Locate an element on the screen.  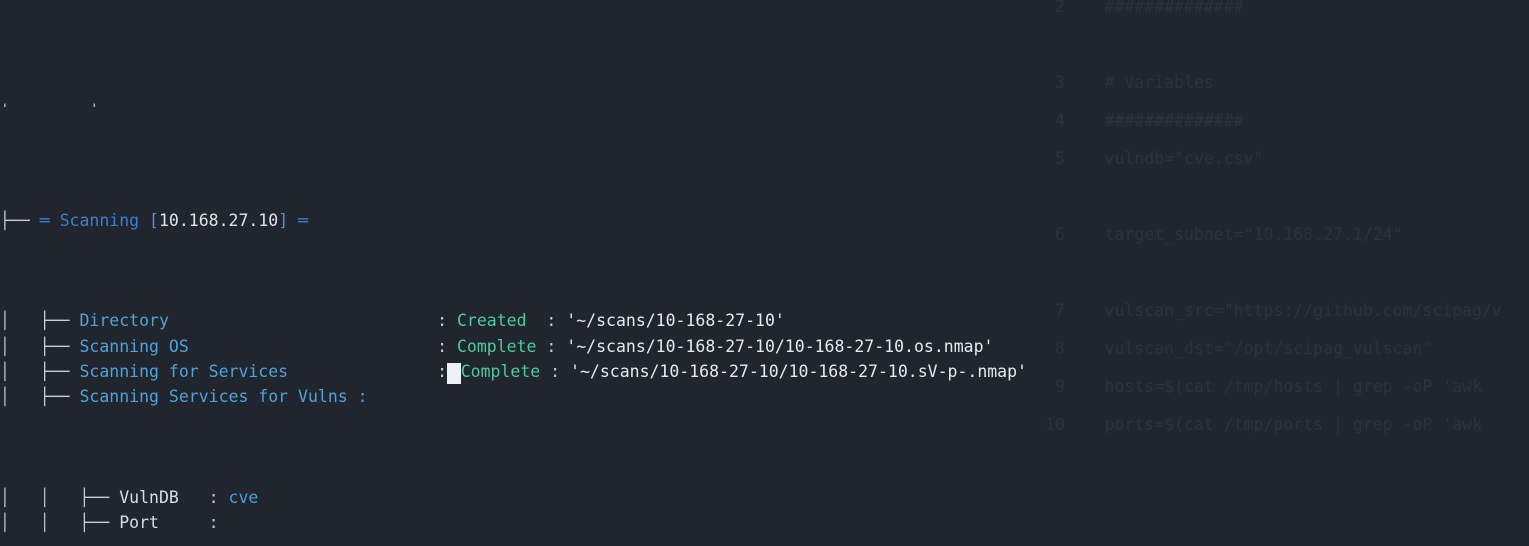
header-rule-right: ═ is located at coordinates (303, 220).